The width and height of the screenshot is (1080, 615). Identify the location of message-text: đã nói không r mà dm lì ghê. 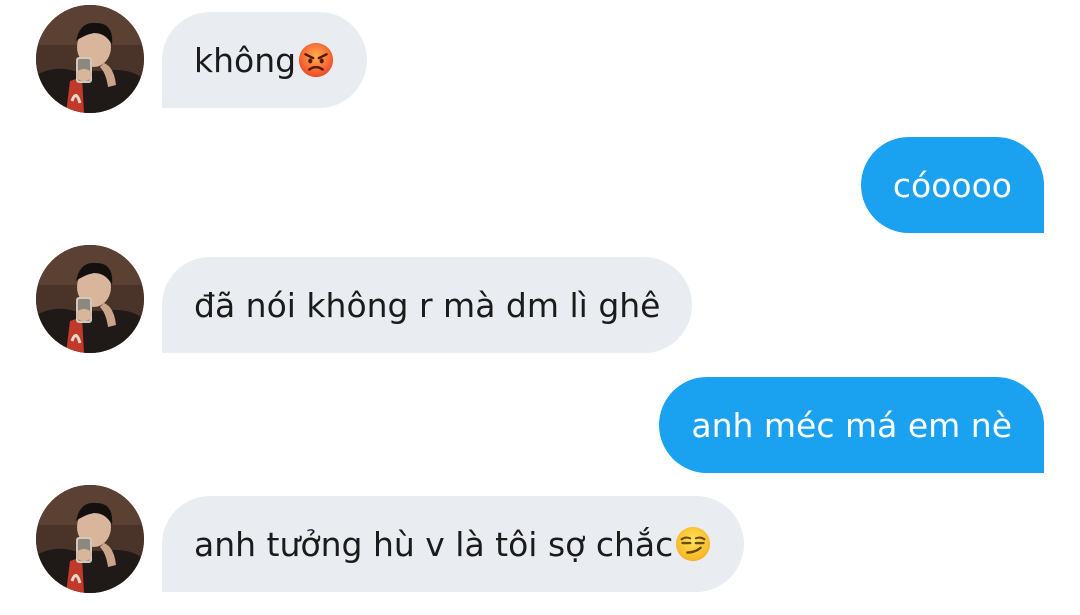
(427, 305).